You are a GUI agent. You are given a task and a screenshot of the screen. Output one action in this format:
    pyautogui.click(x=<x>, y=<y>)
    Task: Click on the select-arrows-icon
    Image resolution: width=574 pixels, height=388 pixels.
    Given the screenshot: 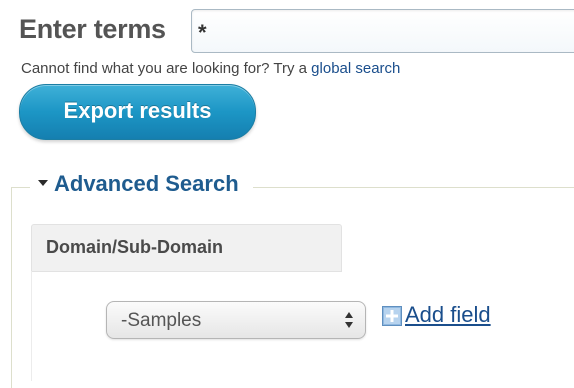 What is the action you would take?
    pyautogui.click(x=349, y=320)
    